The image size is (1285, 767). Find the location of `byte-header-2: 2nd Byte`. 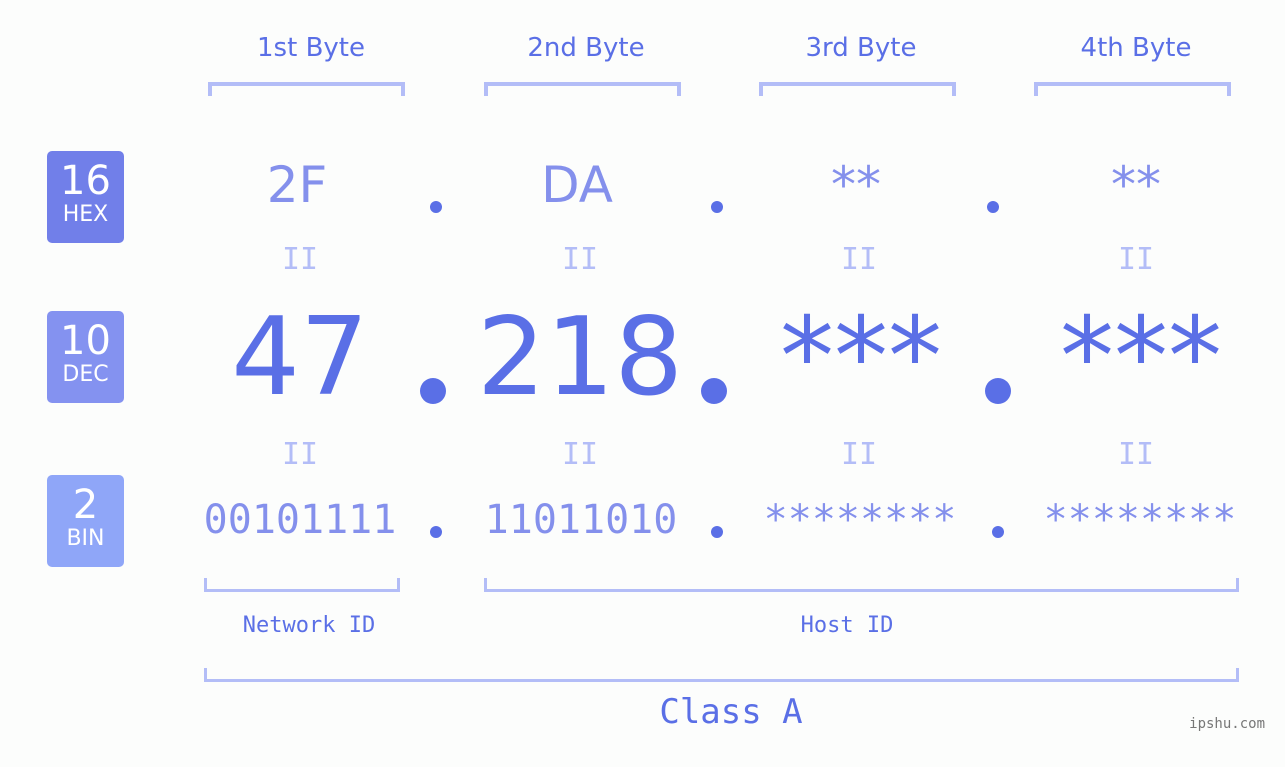

byte-header-2: 2nd Byte is located at coordinates (586, 48).